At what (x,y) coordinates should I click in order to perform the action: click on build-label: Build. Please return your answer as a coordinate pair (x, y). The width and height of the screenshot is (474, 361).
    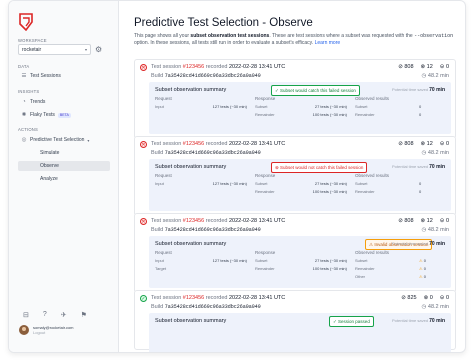
    Looking at the image, I should click on (158, 230).